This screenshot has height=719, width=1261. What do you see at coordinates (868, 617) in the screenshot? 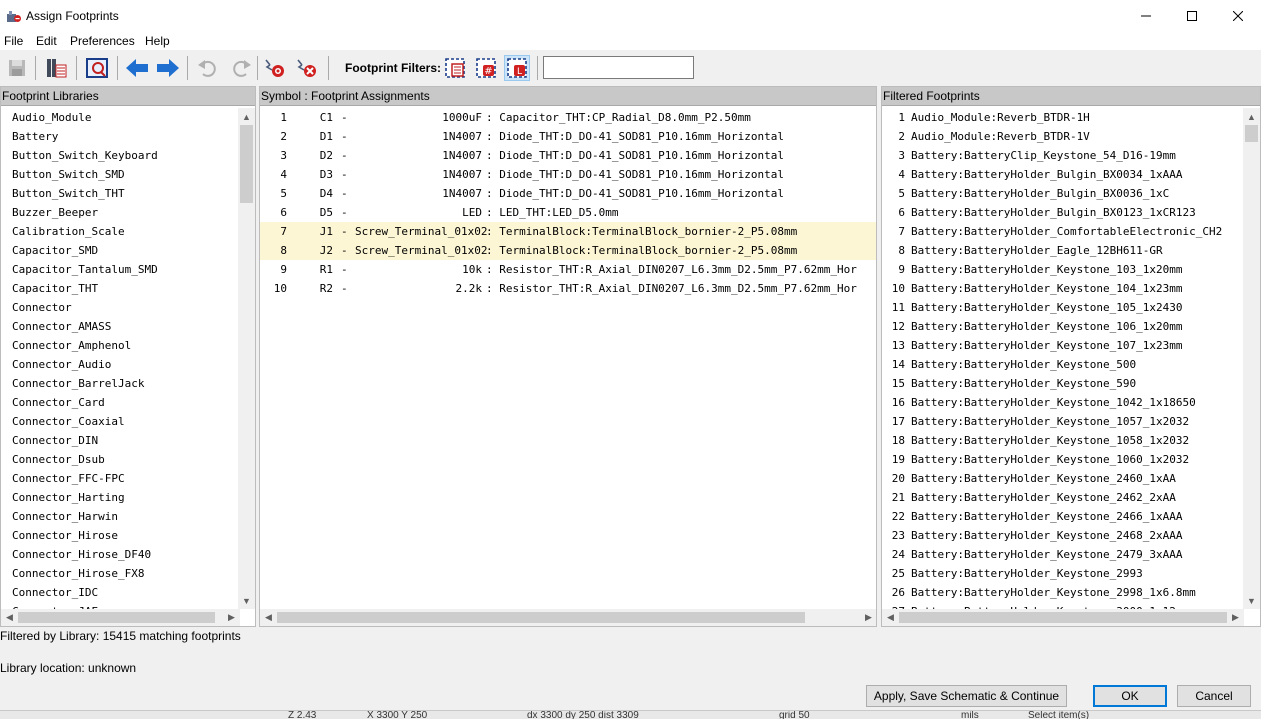
I see `scroll-right-arrow-icon: ▶` at bounding box center [868, 617].